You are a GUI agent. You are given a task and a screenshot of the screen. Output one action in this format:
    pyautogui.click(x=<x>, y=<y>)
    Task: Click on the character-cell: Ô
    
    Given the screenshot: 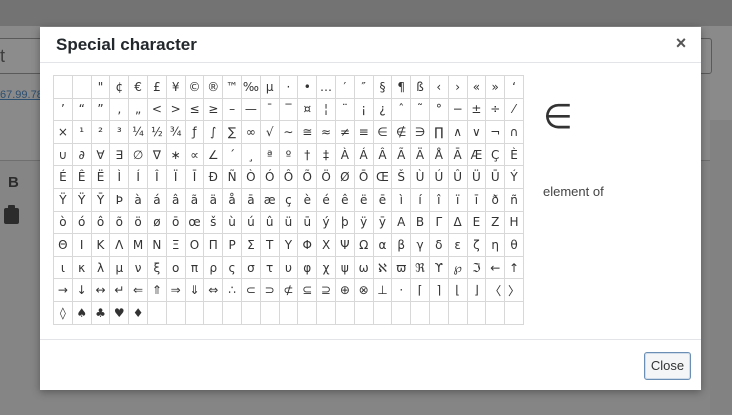 What is the action you would take?
    pyautogui.click(x=288, y=177)
    